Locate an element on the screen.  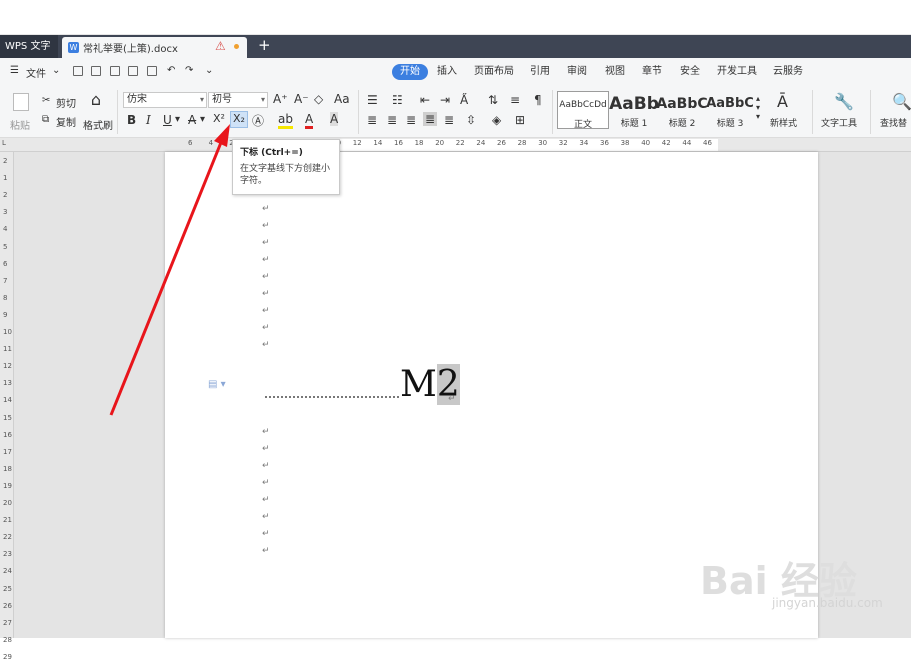
paragraph-handle-icon: ▤ ▾ is located at coordinates (217, 384).